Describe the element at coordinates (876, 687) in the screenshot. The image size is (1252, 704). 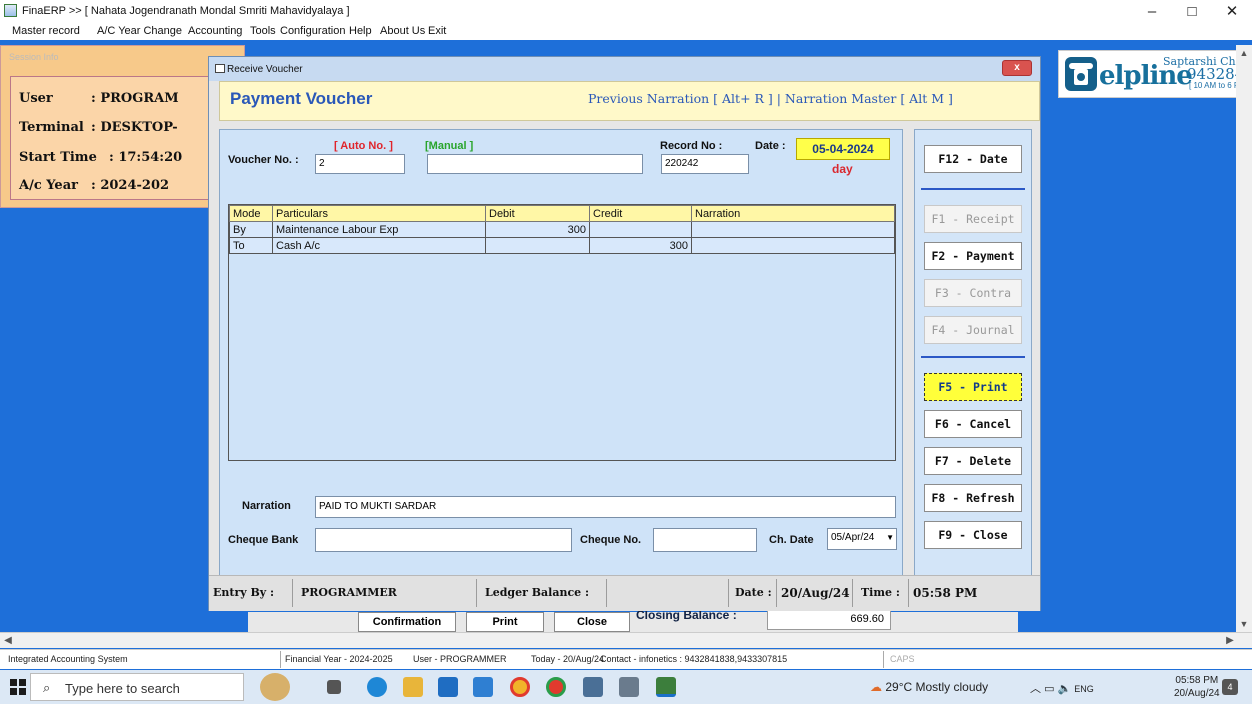
I see `weather-cloud-icon: ☁` at that location.